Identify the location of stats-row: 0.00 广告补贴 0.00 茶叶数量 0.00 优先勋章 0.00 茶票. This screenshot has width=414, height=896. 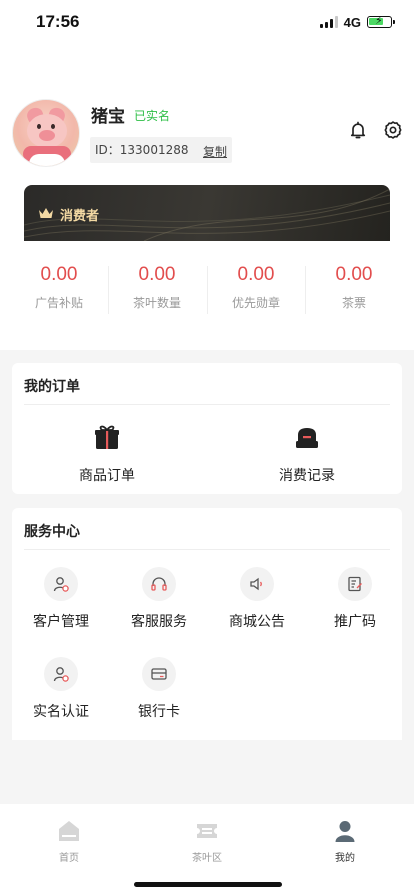
(207, 290).